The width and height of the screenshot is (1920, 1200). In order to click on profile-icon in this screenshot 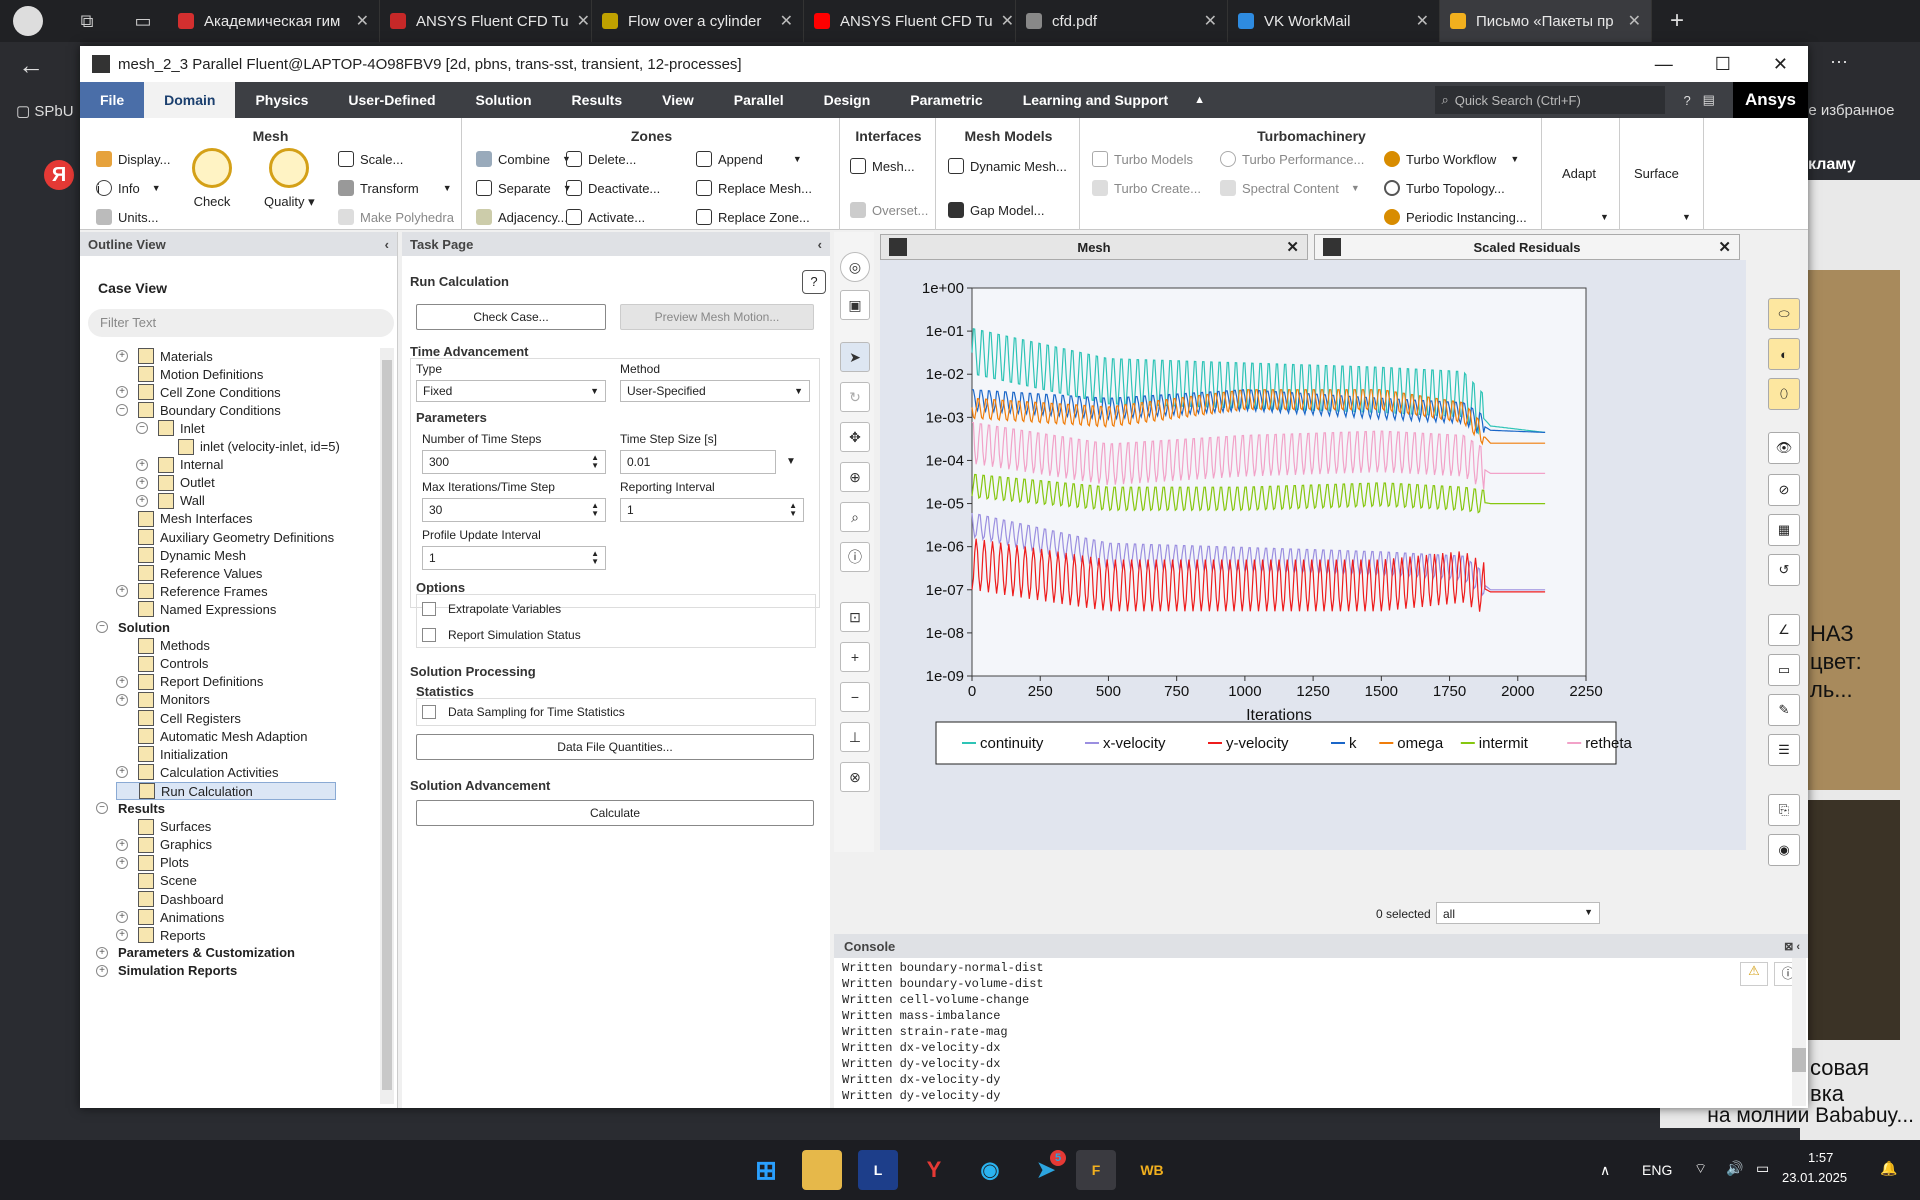, I will do `click(28, 21)`.